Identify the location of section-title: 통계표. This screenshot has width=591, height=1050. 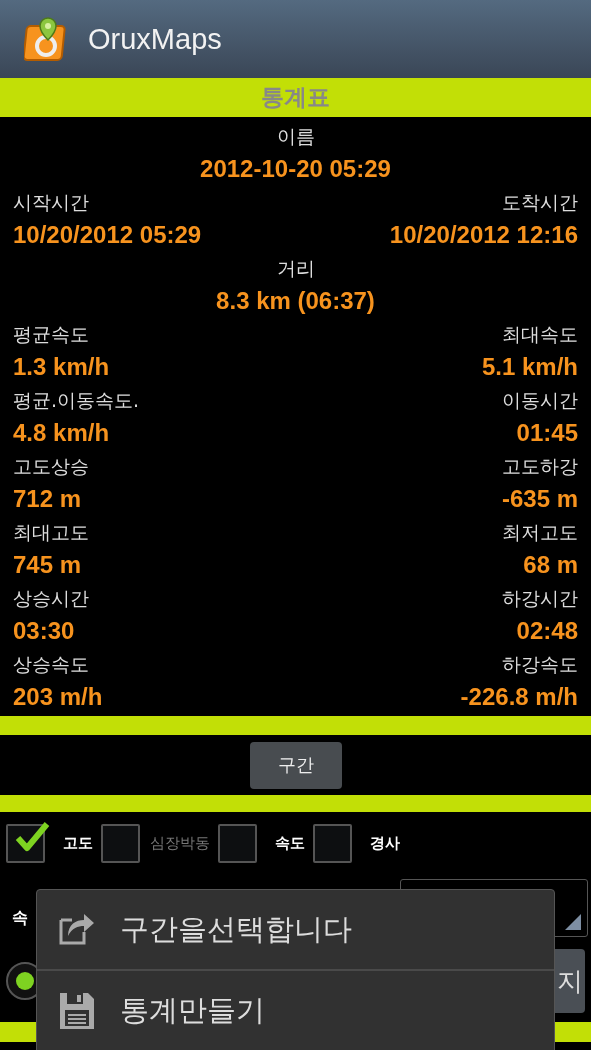
(295, 97).